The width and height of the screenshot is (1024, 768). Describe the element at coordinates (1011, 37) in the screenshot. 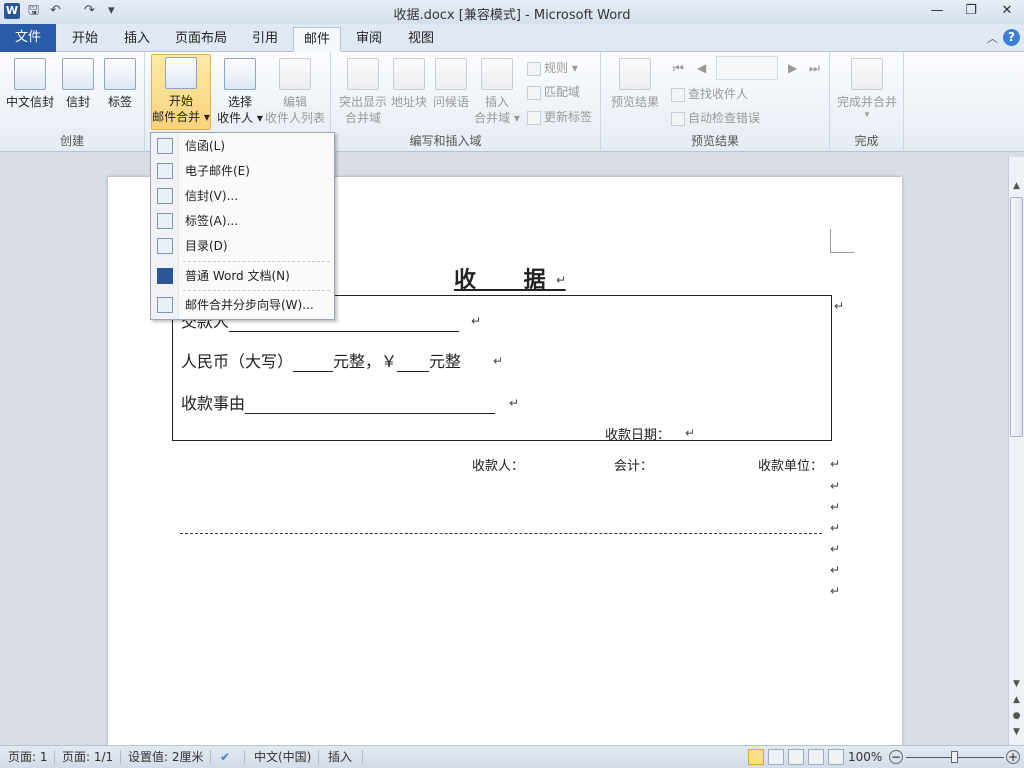

I see `help-icon: ?` at that location.